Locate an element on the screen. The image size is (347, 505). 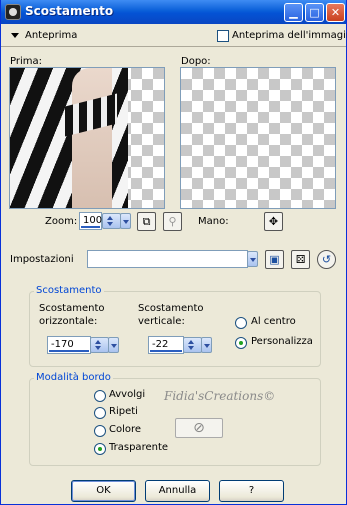
edge-mode-group-title: Modalità bordo is located at coordinates (73, 377).